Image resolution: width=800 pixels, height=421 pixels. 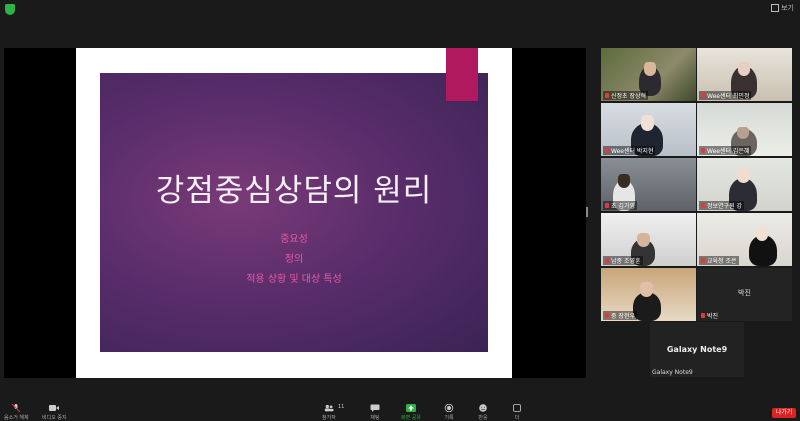 What do you see at coordinates (400, 9) in the screenshot?
I see `top-bar: 보기` at bounding box center [400, 9].